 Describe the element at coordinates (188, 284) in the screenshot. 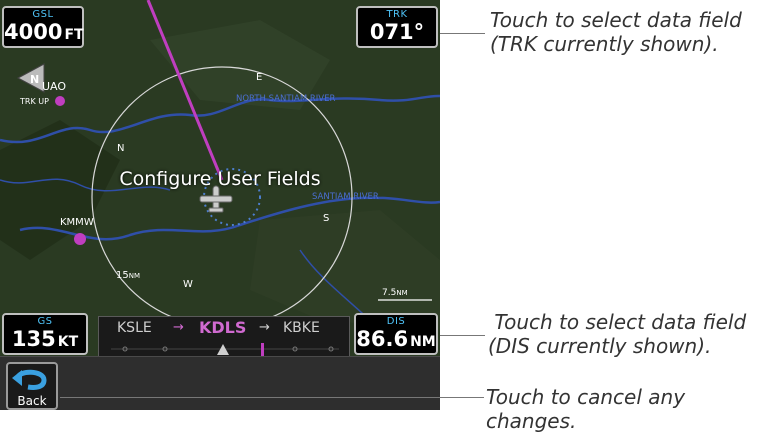

I see `compass-w: W` at that location.